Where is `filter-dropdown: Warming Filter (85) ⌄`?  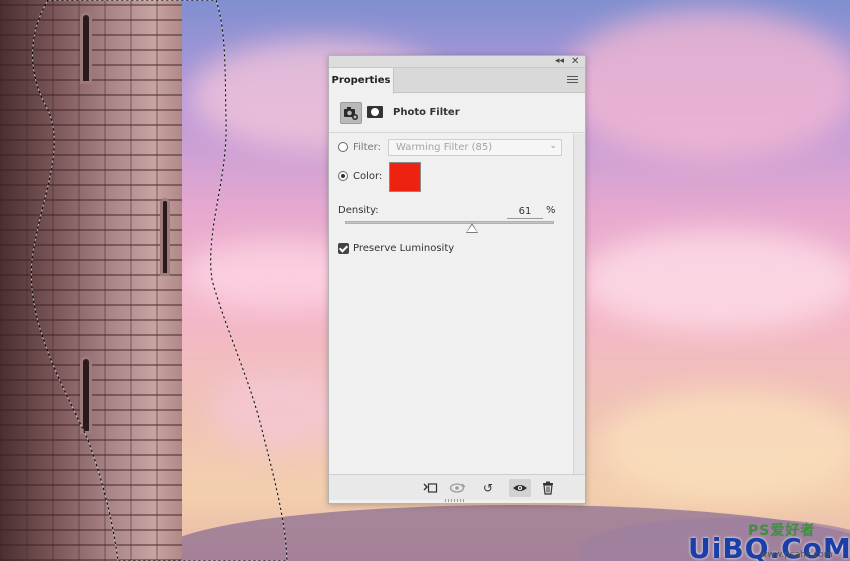 filter-dropdown: Warming Filter (85) ⌄ is located at coordinates (475, 147).